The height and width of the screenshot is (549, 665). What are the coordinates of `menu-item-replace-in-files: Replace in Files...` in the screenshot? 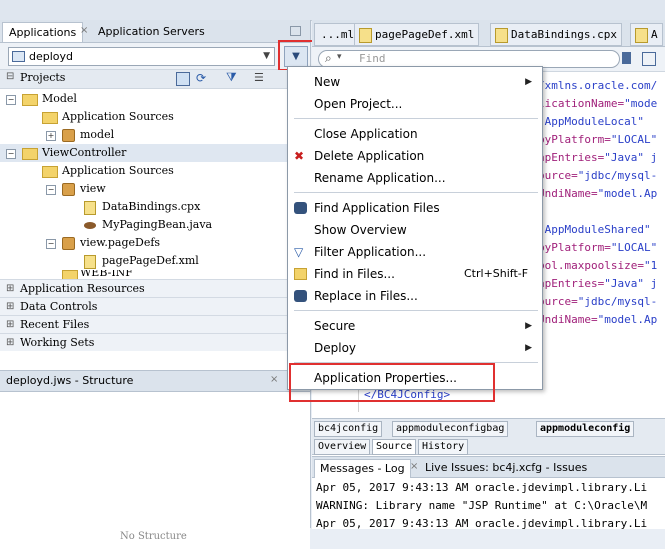 It's located at (415, 296).